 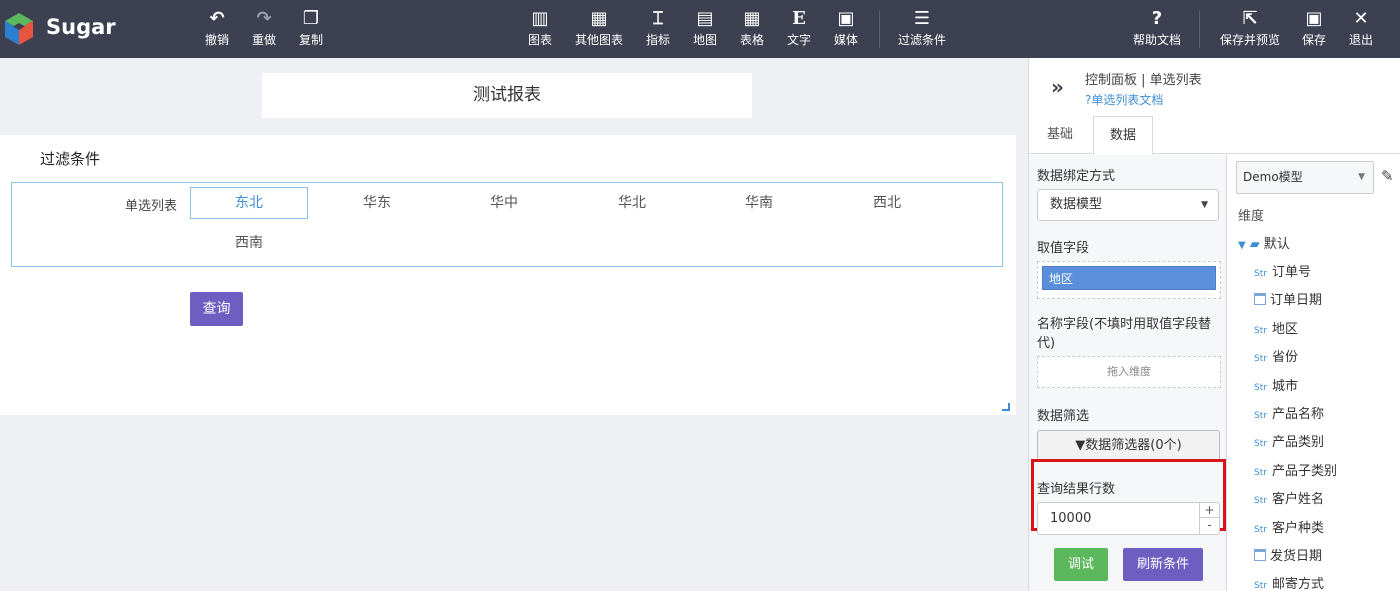 What do you see at coordinates (1298, 500) in the screenshot?
I see `field-name: 客户姓名` at bounding box center [1298, 500].